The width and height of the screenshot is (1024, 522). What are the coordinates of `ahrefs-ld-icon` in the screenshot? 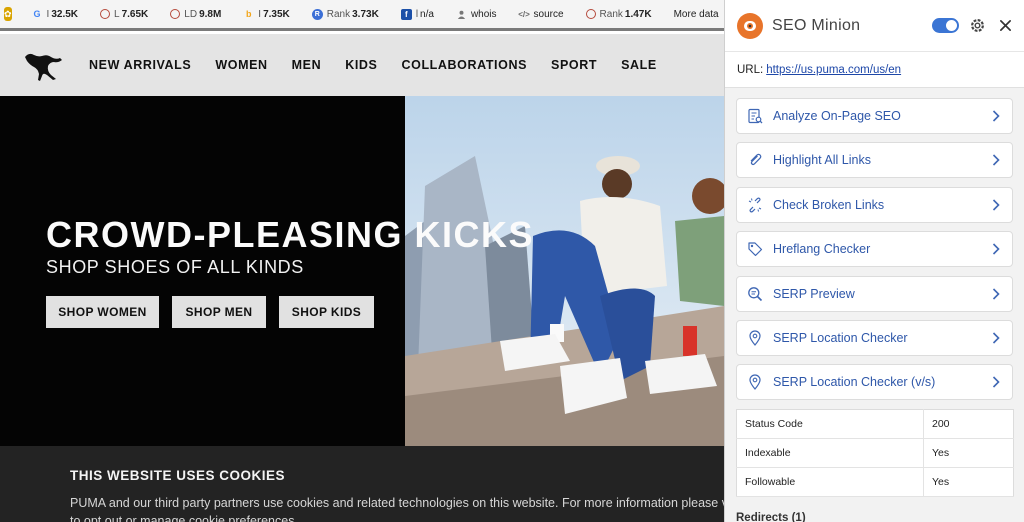 It's located at (175, 14).